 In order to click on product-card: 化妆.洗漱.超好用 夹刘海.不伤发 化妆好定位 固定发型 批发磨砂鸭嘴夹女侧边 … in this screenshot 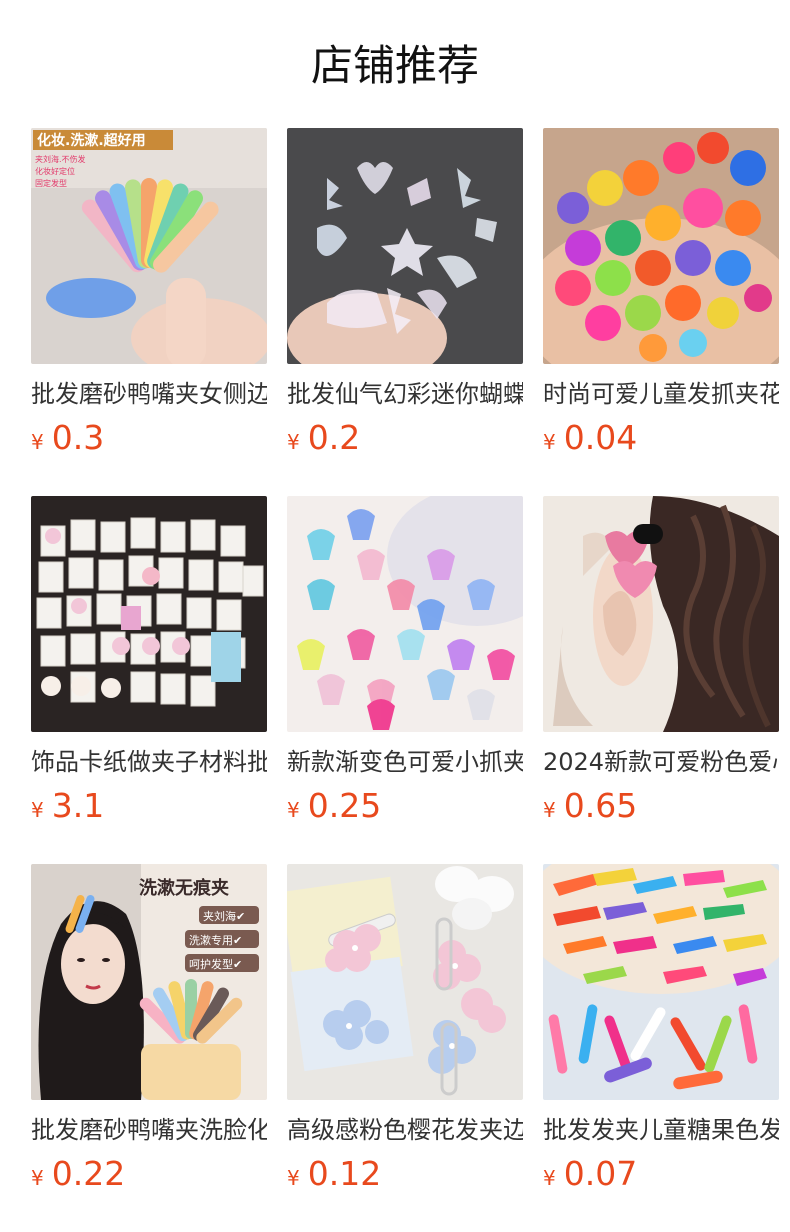, I will do `click(149, 298)`.